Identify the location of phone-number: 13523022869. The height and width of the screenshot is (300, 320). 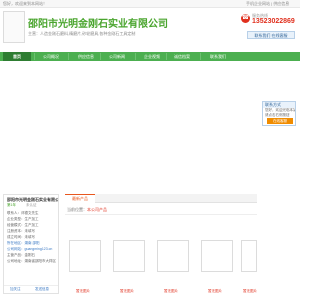
(273, 21).